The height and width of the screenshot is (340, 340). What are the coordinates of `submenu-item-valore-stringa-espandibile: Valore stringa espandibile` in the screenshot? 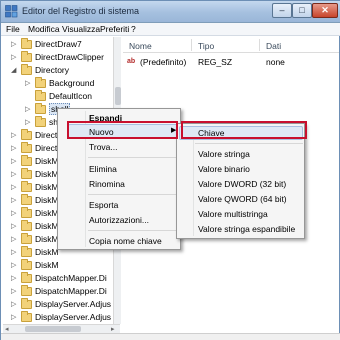 It's located at (246, 229).